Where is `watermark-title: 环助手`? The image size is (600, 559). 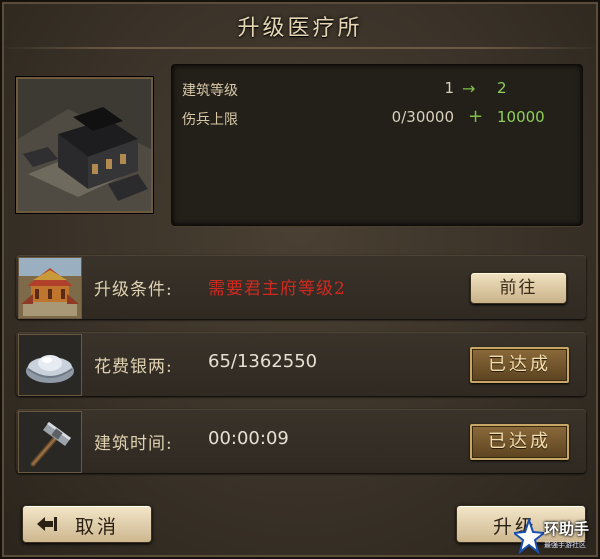 watermark-title: 环助手 is located at coordinates (567, 529).